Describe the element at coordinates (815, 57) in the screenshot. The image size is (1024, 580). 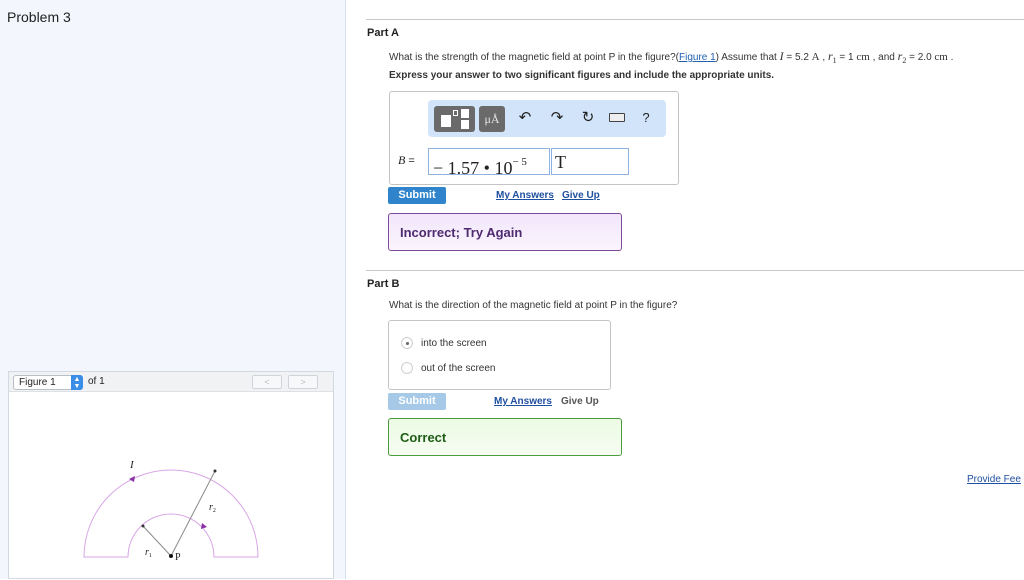
I see `unit-current: A` at that location.